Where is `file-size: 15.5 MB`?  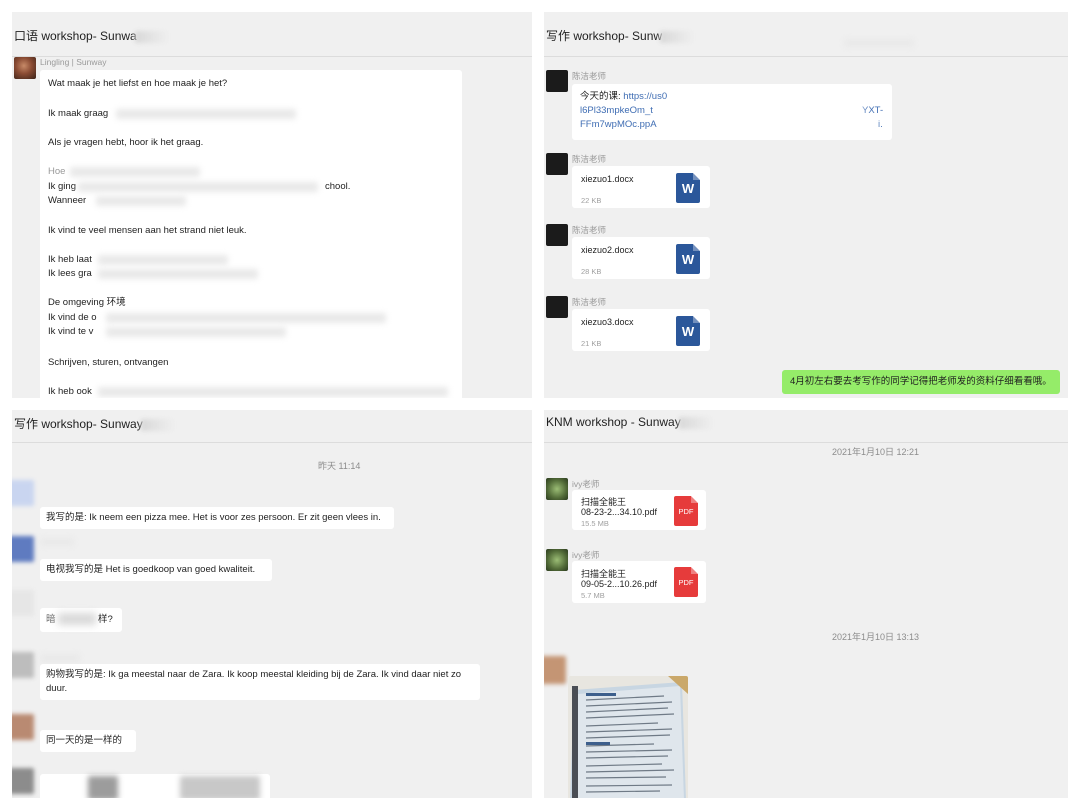 file-size: 15.5 MB is located at coordinates (595, 523).